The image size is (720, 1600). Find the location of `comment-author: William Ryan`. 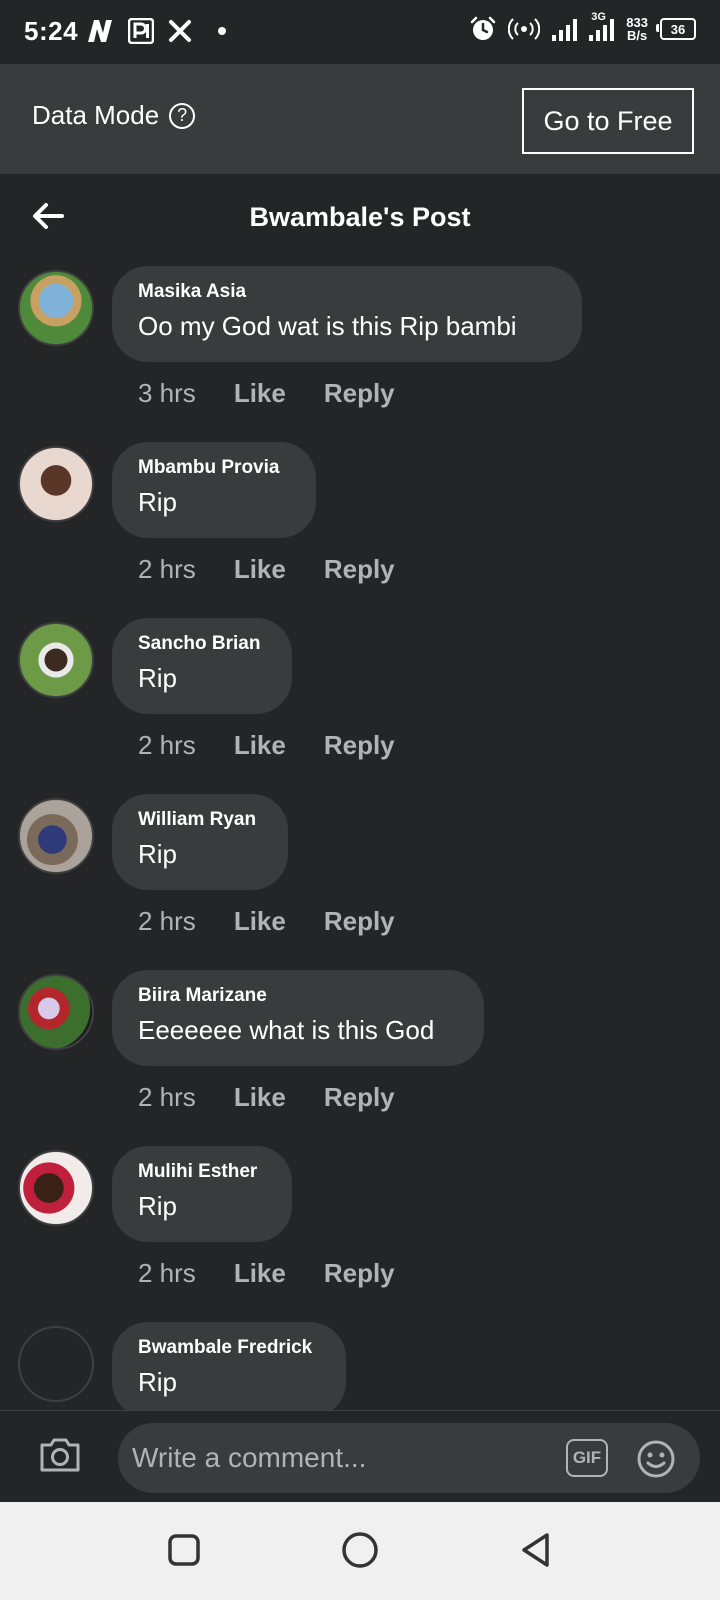

comment-author: William Ryan is located at coordinates (199, 820).